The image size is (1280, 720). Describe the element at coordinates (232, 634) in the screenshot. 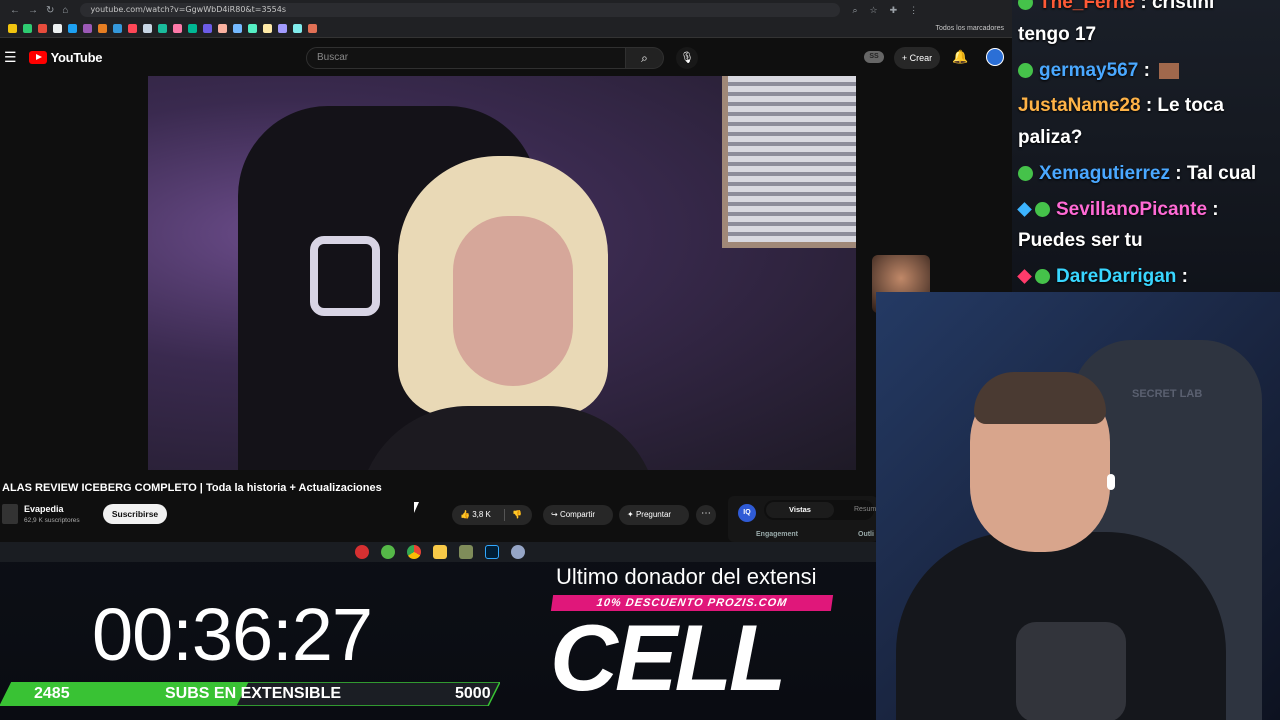

I see `subathon-timer: 00:36:27` at that location.